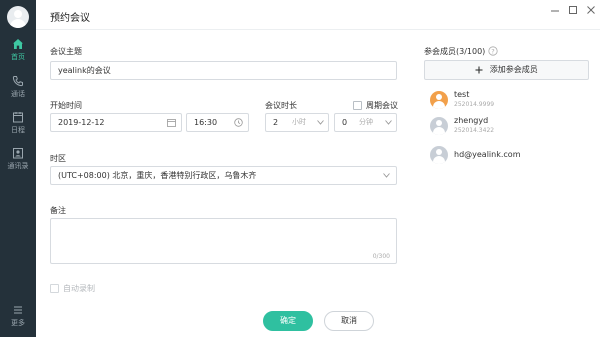  Describe the element at coordinates (17, 81) in the screenshot. I see `phone-icon` at that location.